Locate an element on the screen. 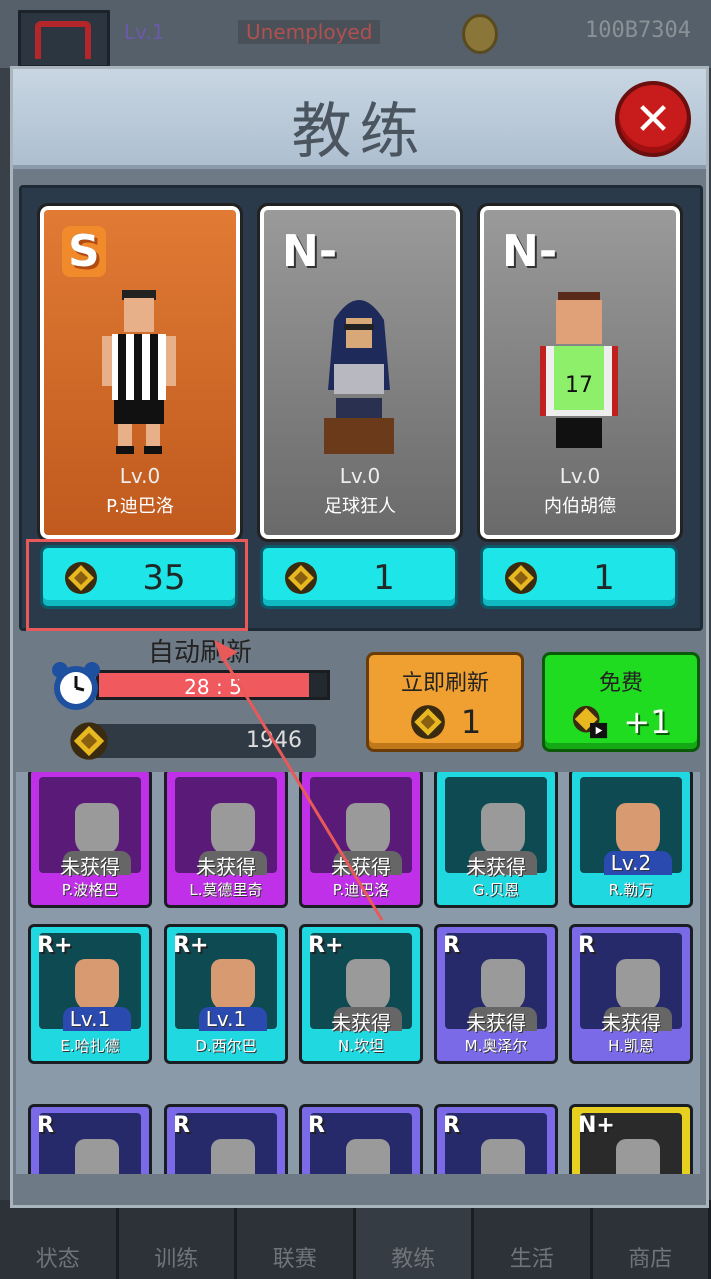  coach-tile: 未获得 G.贝恩 is located at coordinates (496, 840).